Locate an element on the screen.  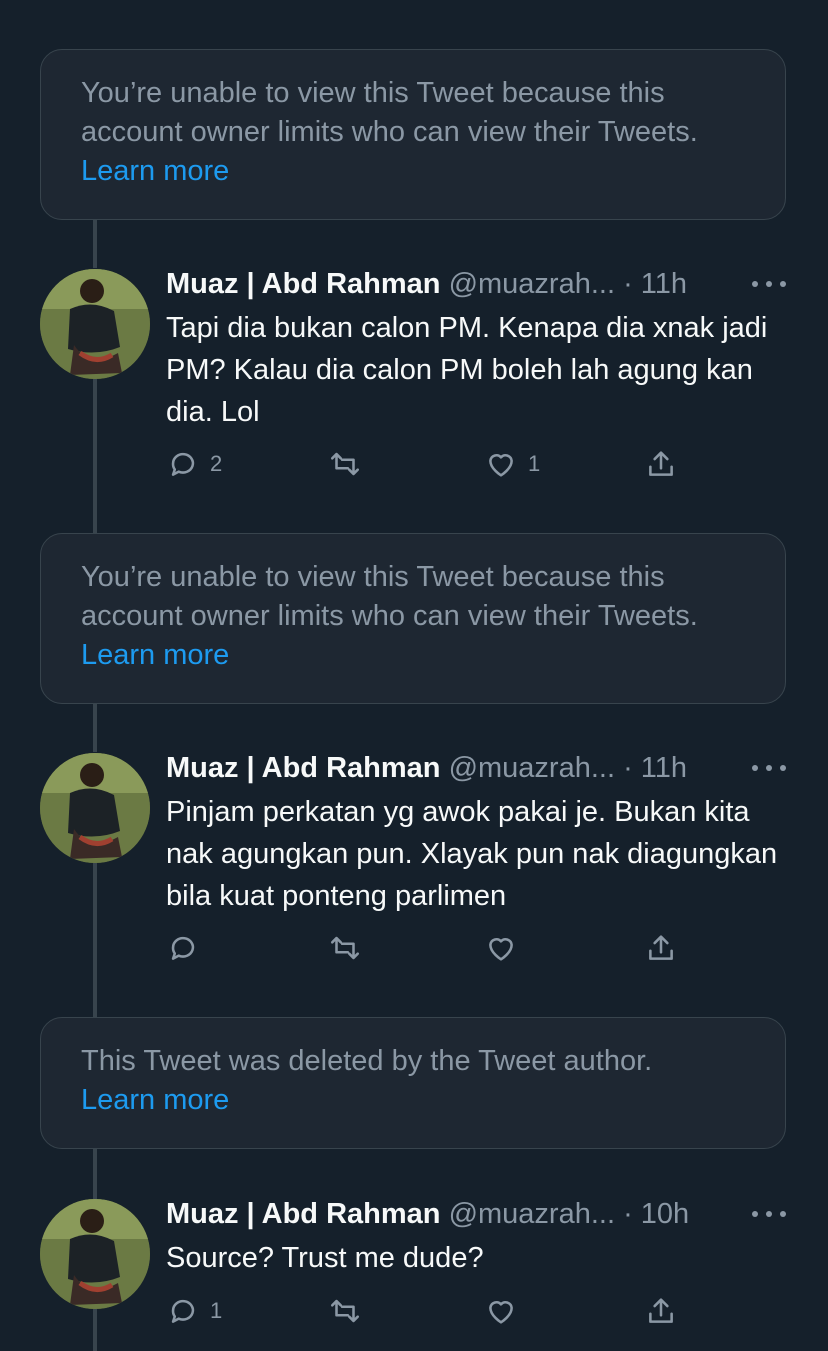
like-count: 1 is located at coordinates (534, 463).